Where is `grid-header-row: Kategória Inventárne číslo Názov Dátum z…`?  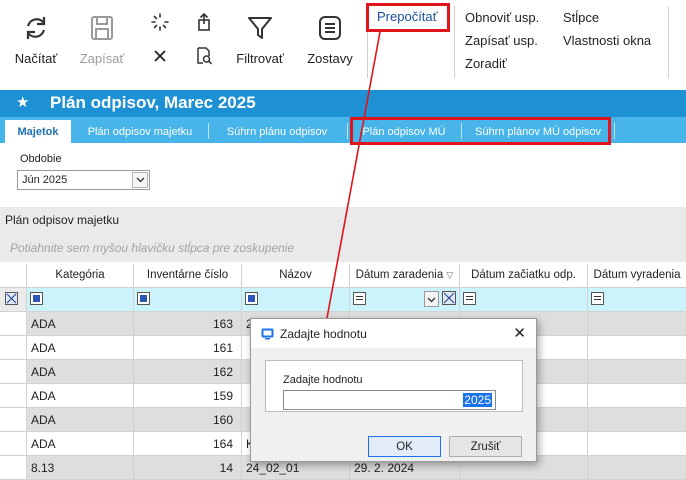 grid-header-row: Kategória Inventárne číslo Názov Dátum z… is located at coordinates (343, 276).